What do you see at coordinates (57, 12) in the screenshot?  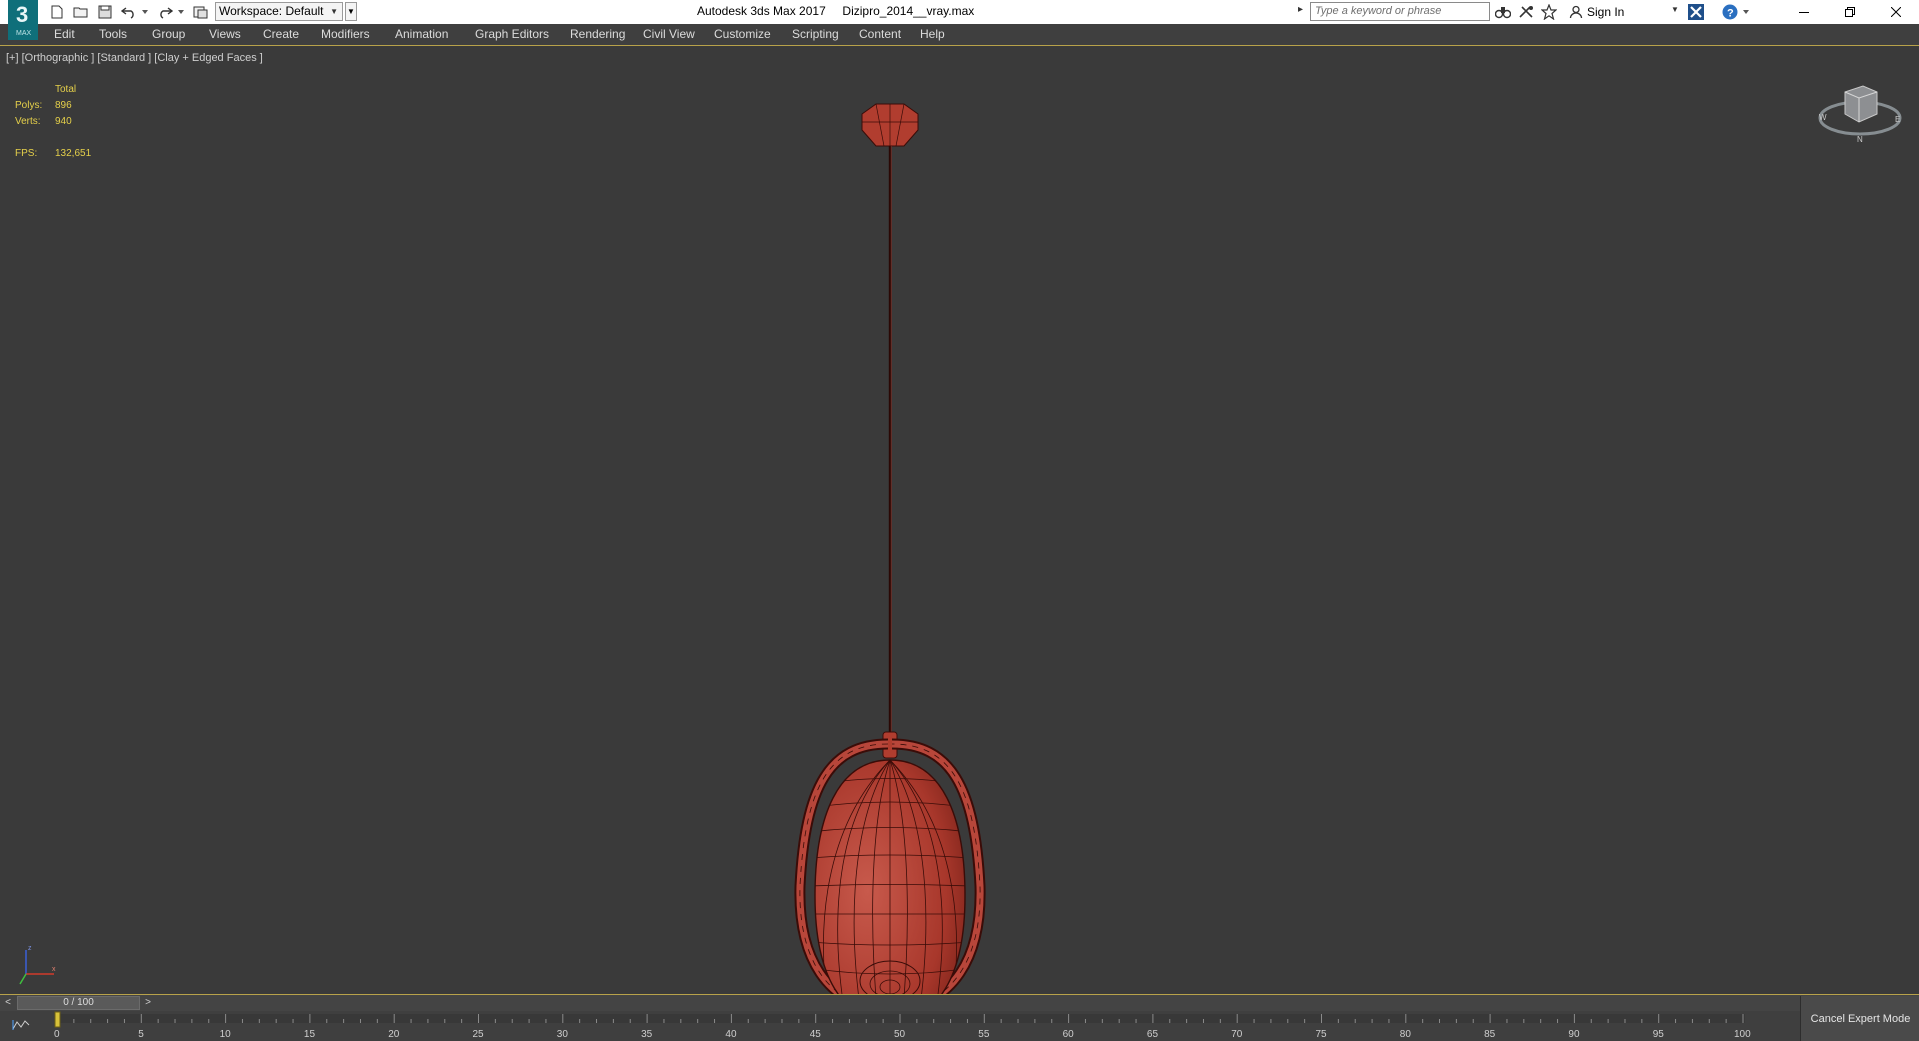 I see `new-file-icon` at bounding box center [57, 12].